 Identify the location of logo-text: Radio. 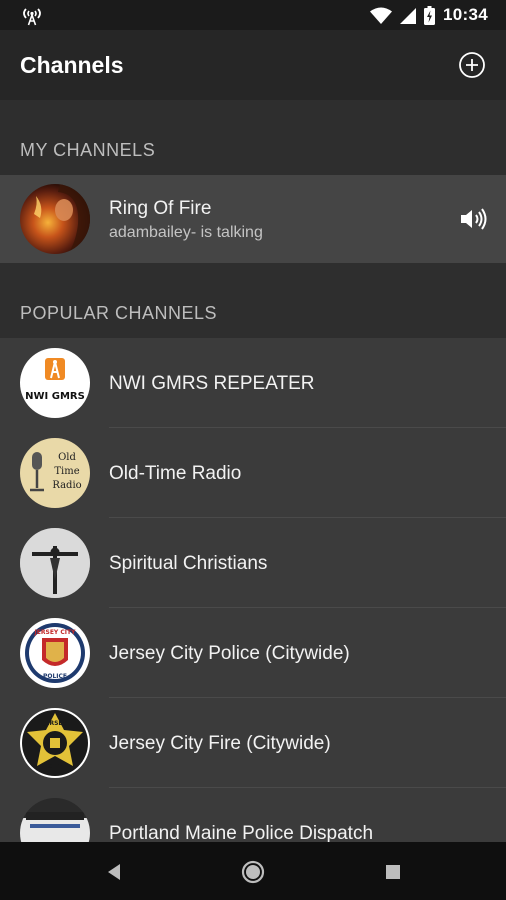
(66, 485).